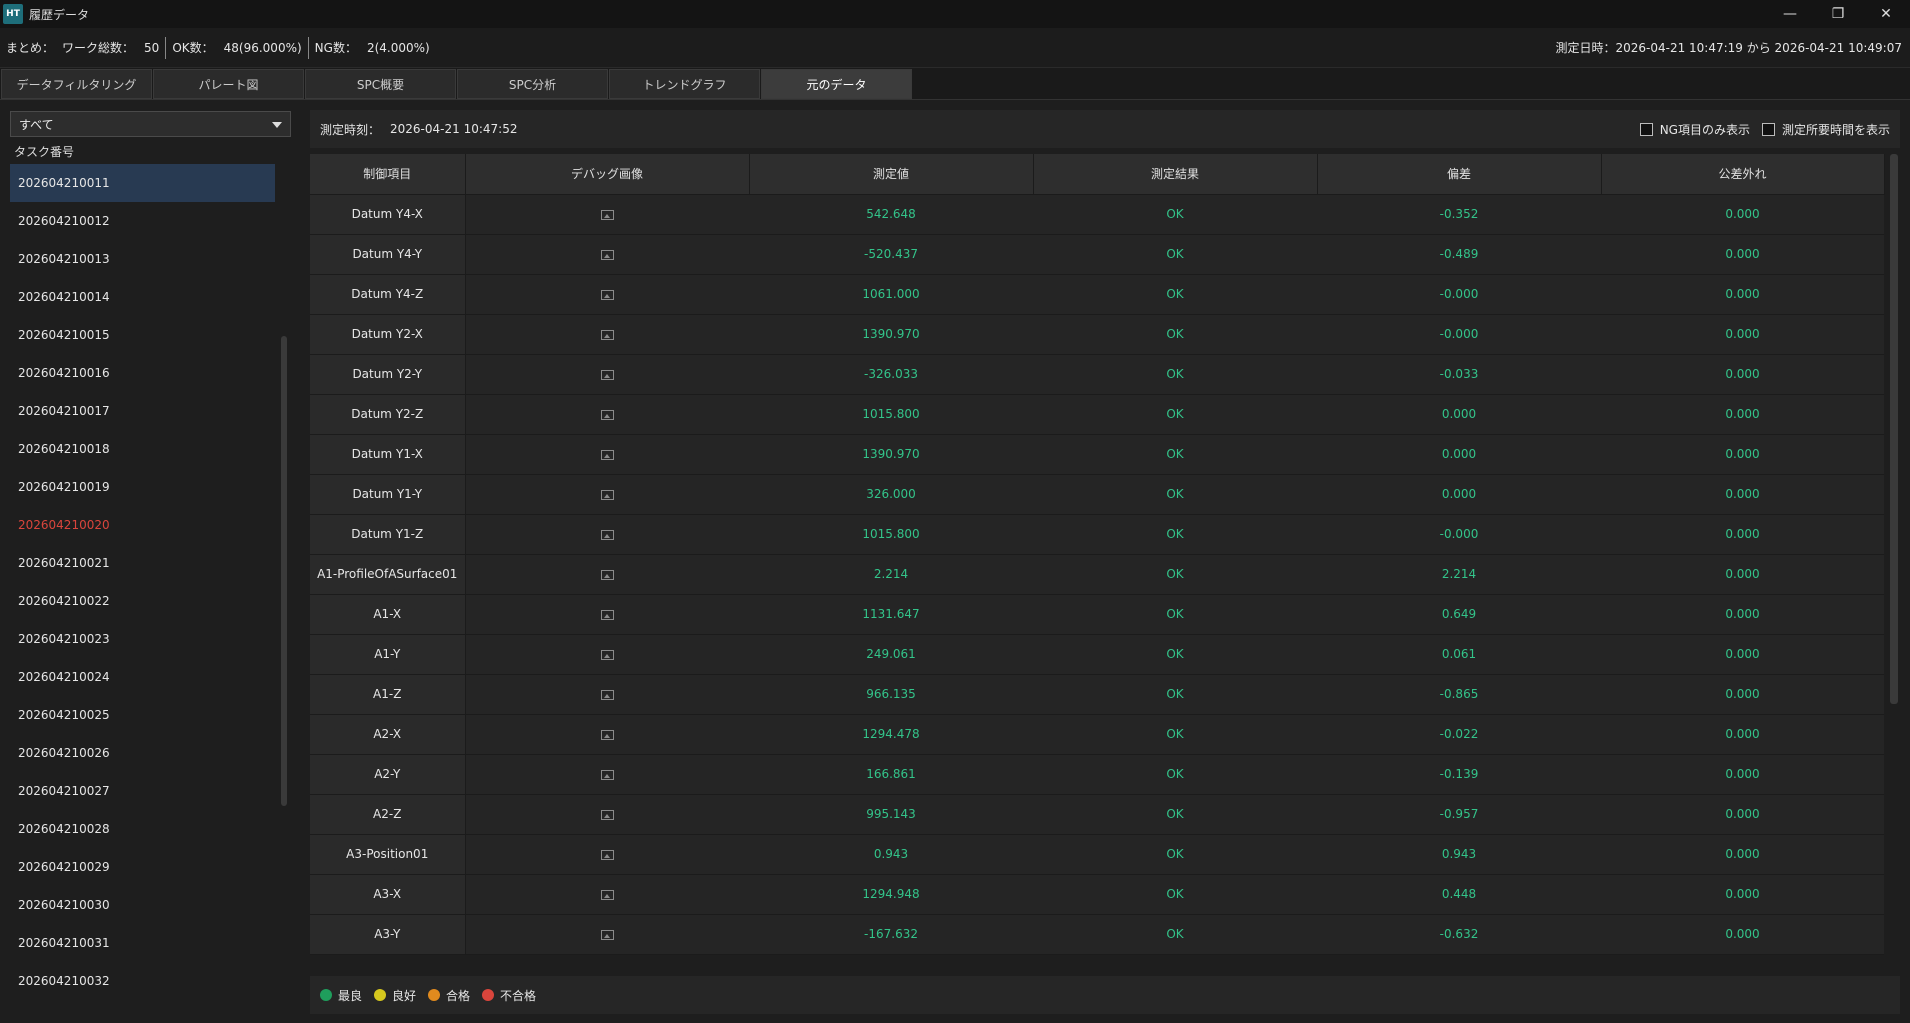 This screenshot has height=1023, width=1910. What do you see at coordinates (1097, 814) in the screenshot?
I see `table-row: A2-Z 995.143 OK -0.957 0.000` at bounding box center [1097, 814].